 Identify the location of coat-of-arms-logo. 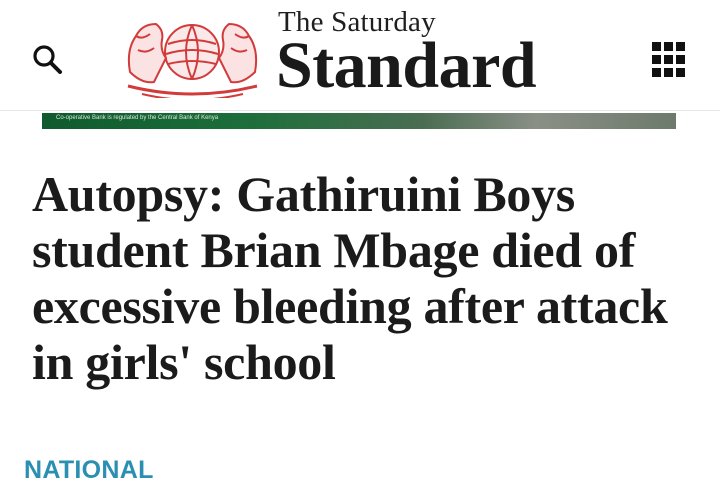
(192, 55).